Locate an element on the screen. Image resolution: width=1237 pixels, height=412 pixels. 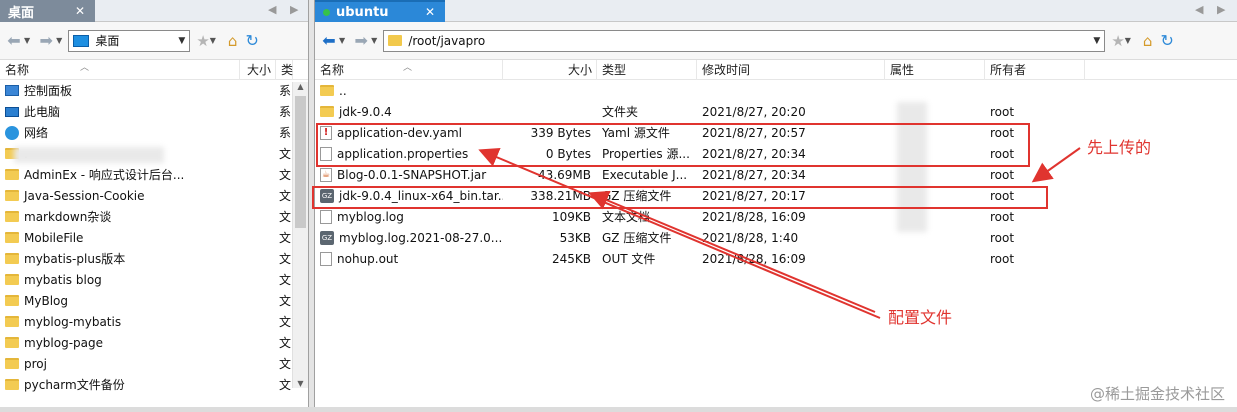
arrow-to-jar is located at coordinates (732, 251).